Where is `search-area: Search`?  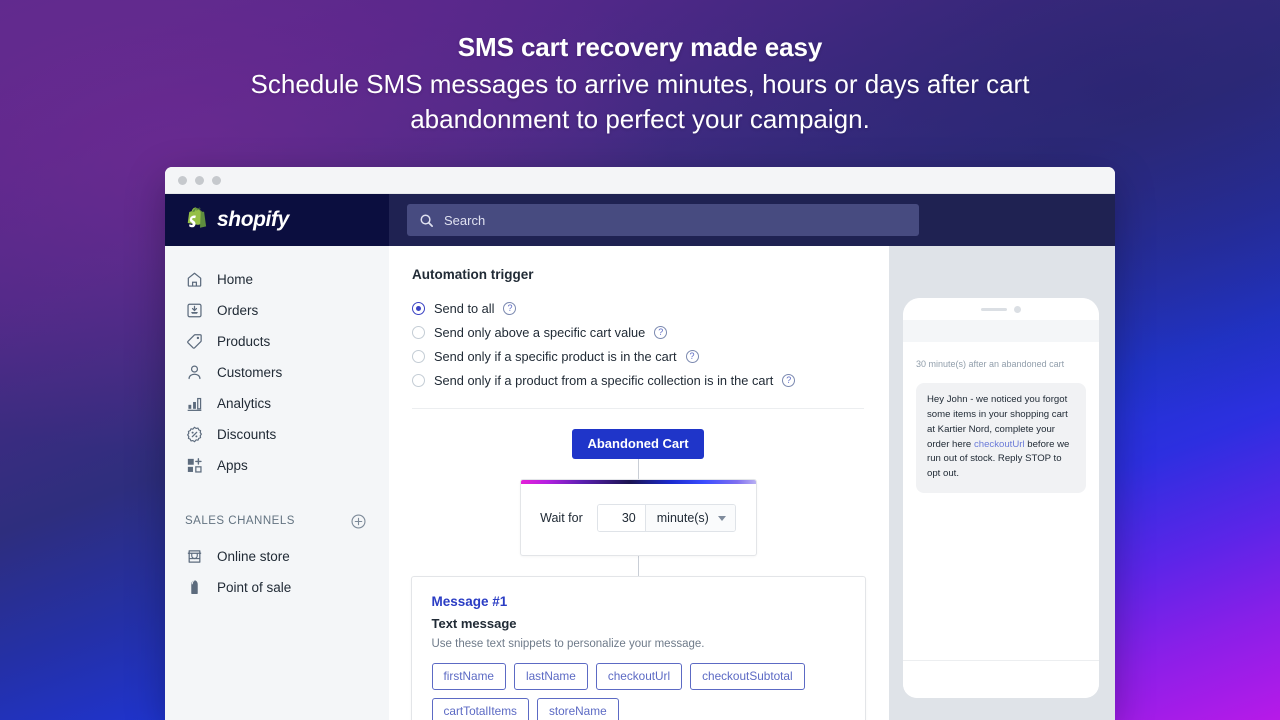 search-area: Search is located at coordinates (752, 220).